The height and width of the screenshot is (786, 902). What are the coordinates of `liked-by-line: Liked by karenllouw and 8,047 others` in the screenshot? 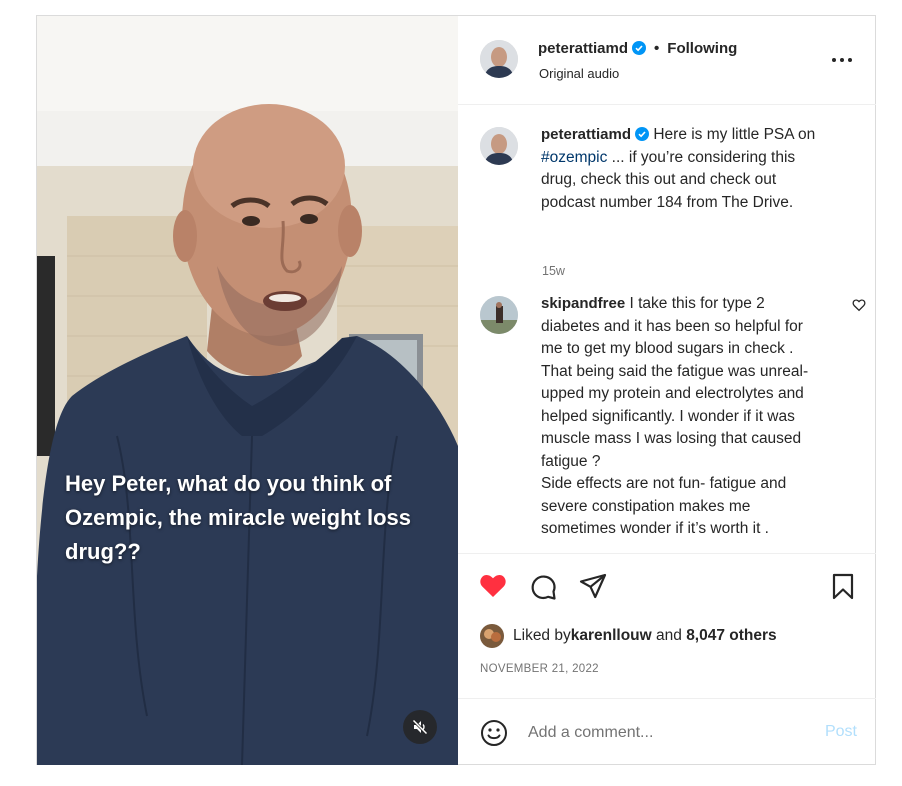 It's located at (628, 636).